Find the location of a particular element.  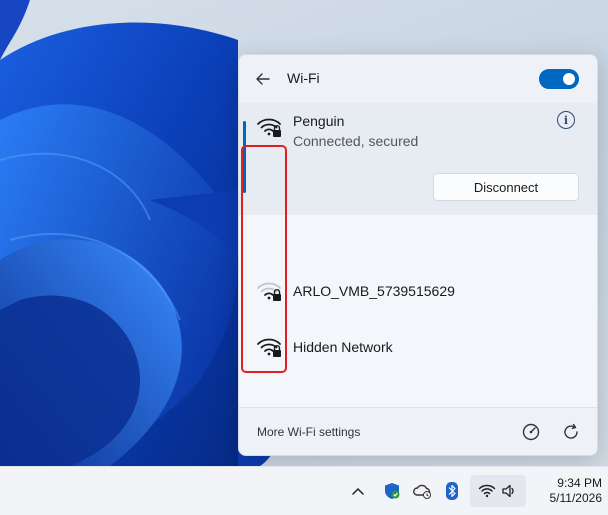

windows-security-icon is located at coordinates (392, 491).